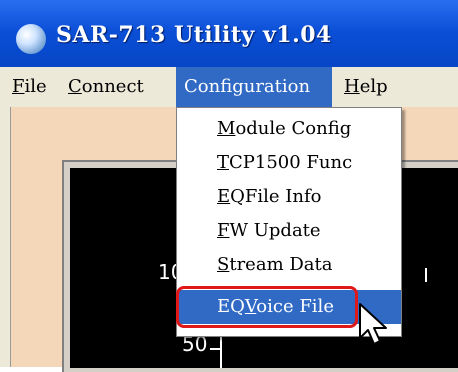 The image size is (458, 372). What do you see at coordinates (276, 196) in the screenshot?
I see `menu-item-label: QFile Info` at bounding box center [276, 196].